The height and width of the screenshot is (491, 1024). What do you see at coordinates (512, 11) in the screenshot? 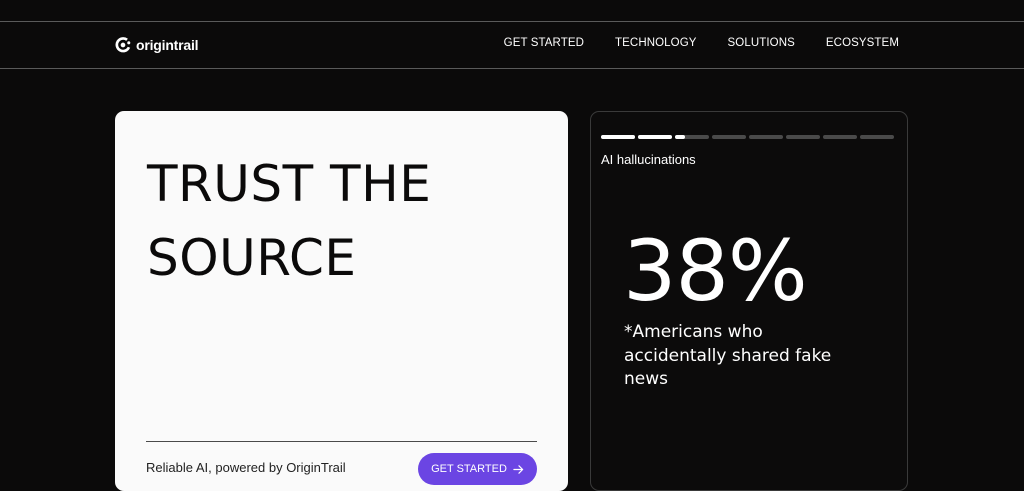
I see `top-strip` at bounding box center [512, 11].